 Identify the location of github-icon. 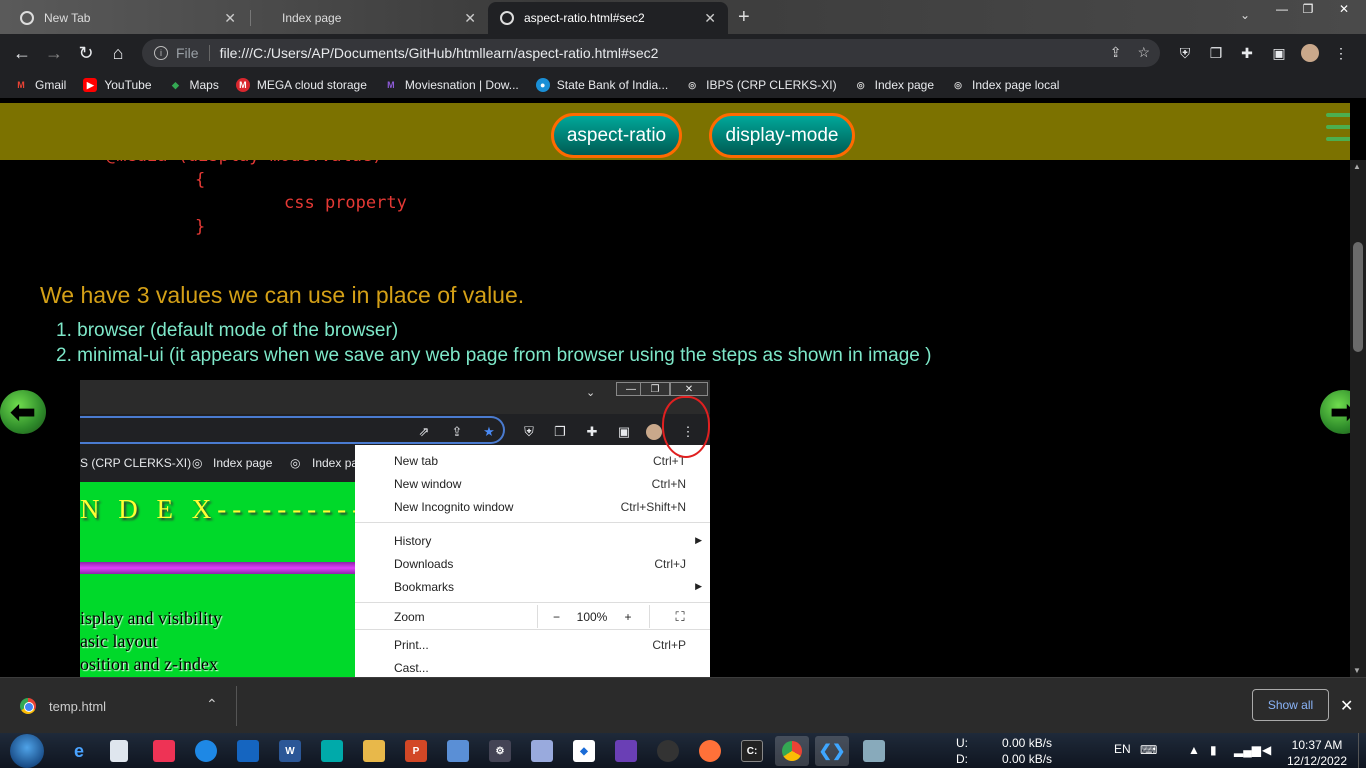
(668, 751).